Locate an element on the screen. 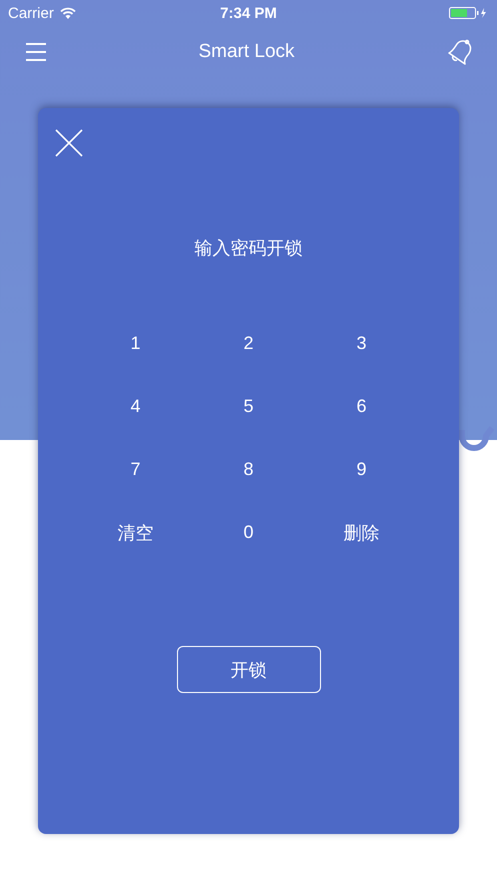  unlock-button: 开锁 is located at coordinates (248, 669).